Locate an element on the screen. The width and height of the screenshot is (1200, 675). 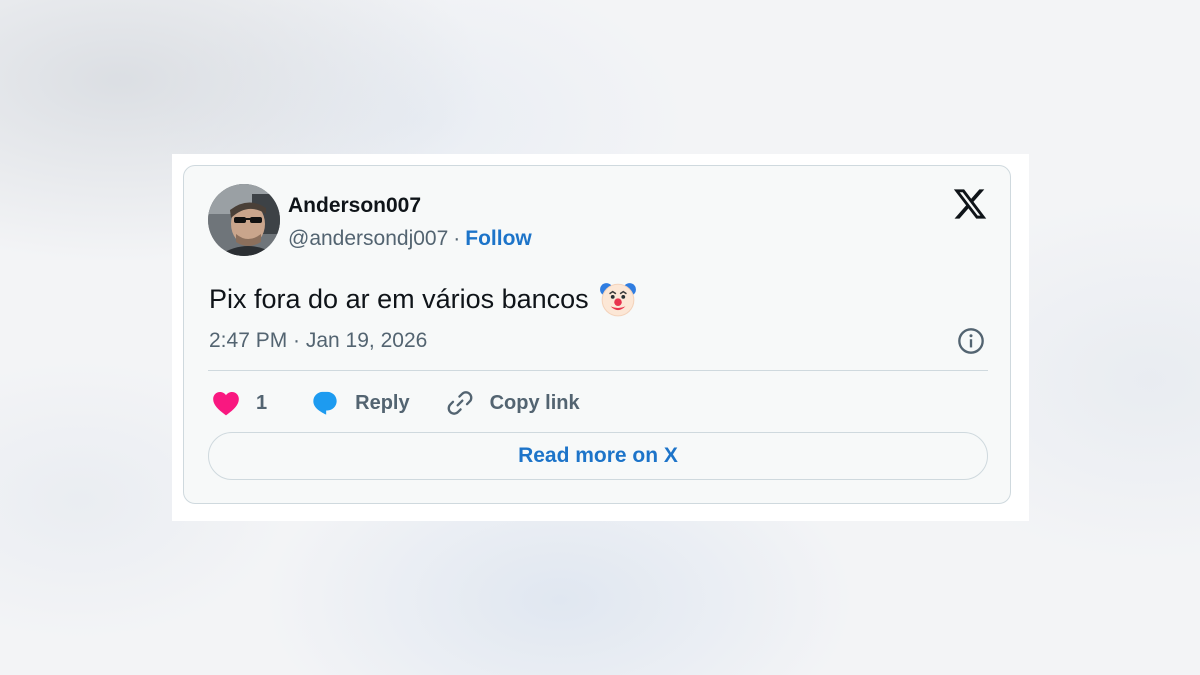
actions-bar: 1 Reply Copy link is located at coordinates (396, 403).